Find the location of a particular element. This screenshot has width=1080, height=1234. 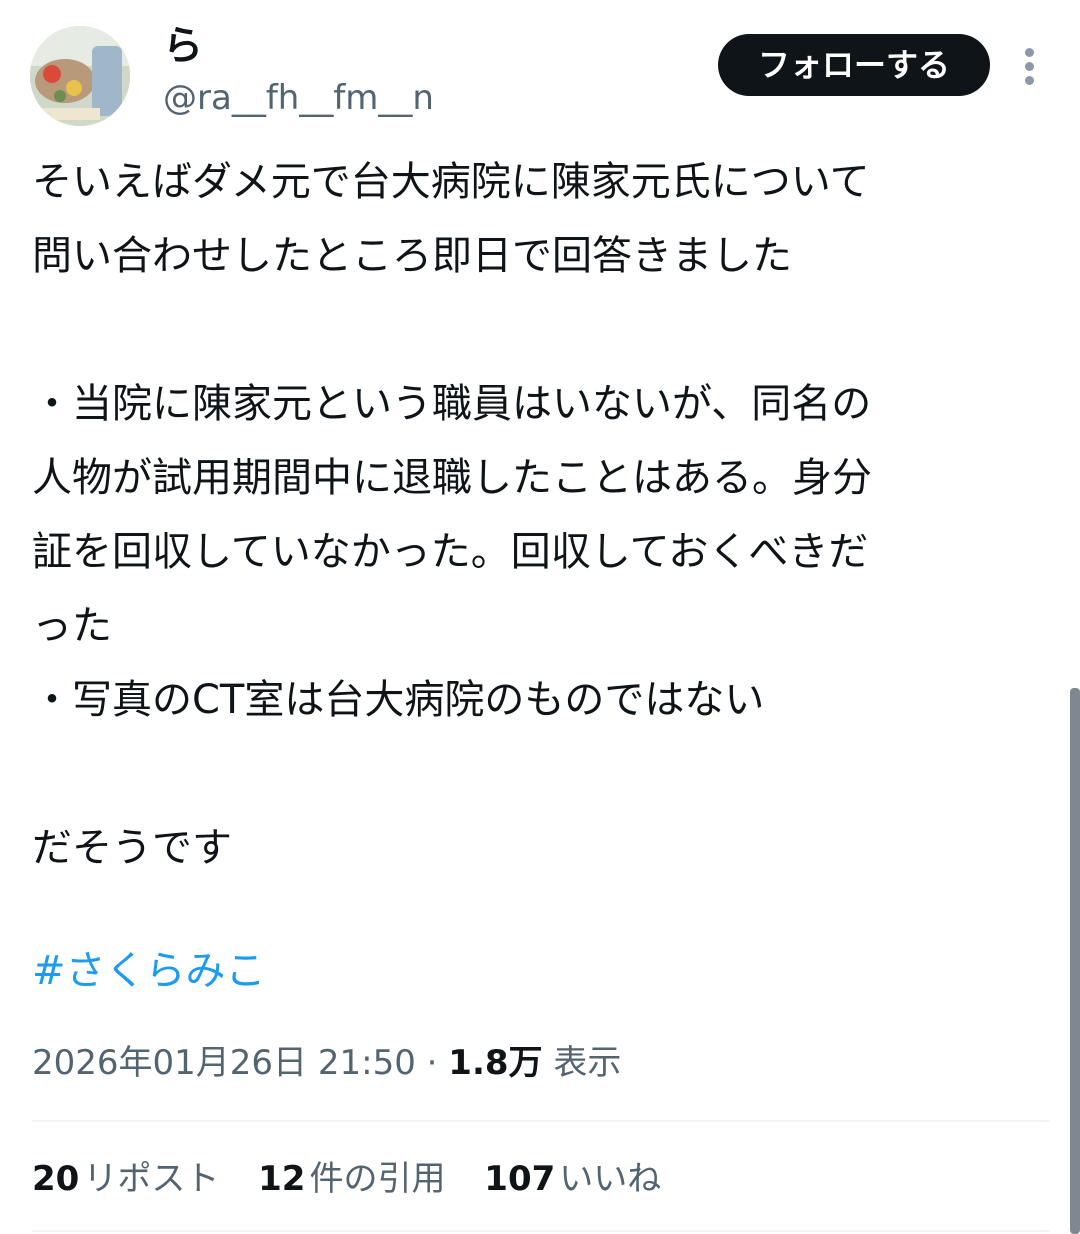

tweet-text-line: 人物が試用期間中に退職したことはある。身分 is located at coordinates (452, 478).